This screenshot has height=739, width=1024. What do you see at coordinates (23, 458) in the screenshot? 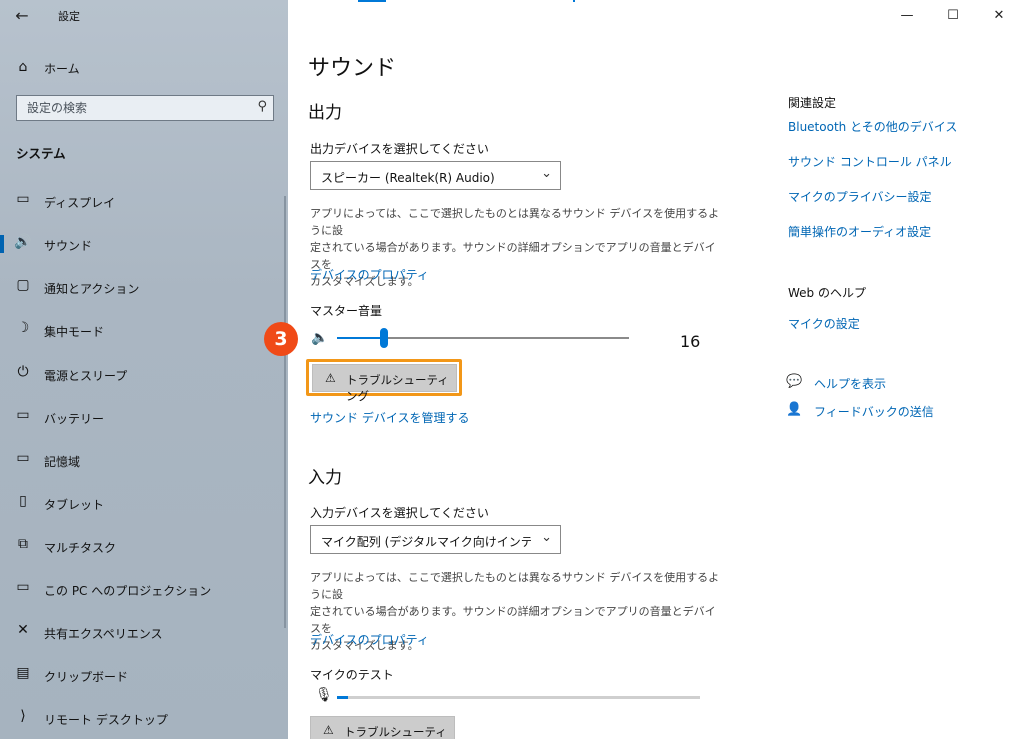
I see `storage-icon: ▭` at bounding box center [23, 458].